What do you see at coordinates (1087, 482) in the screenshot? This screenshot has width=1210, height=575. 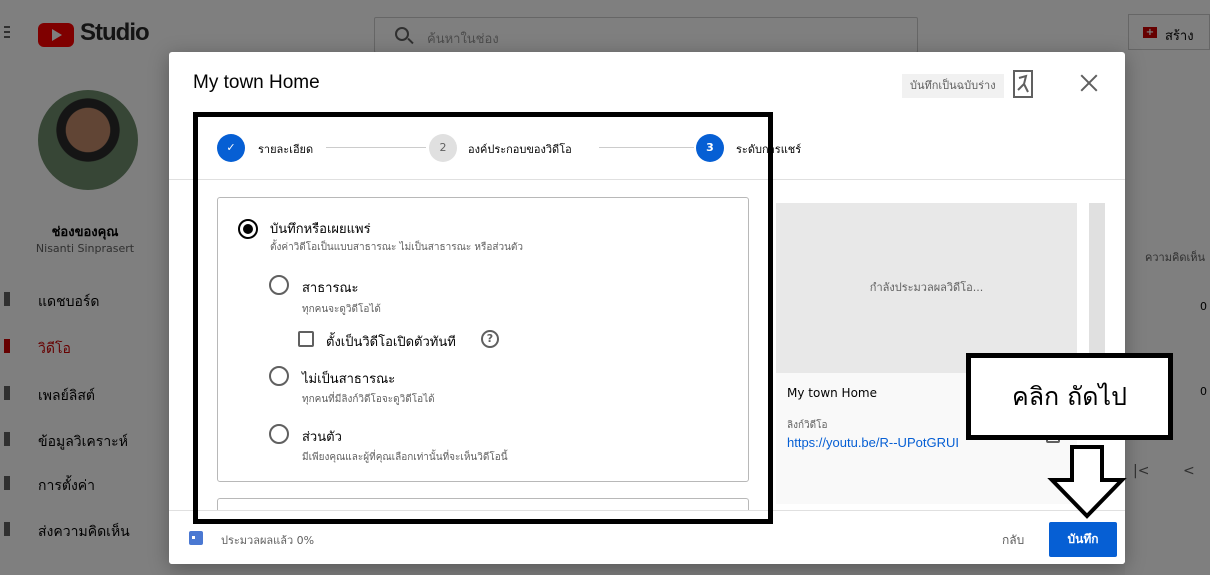 I see `down-arrow-icon` at bounding box center [1087, 482].